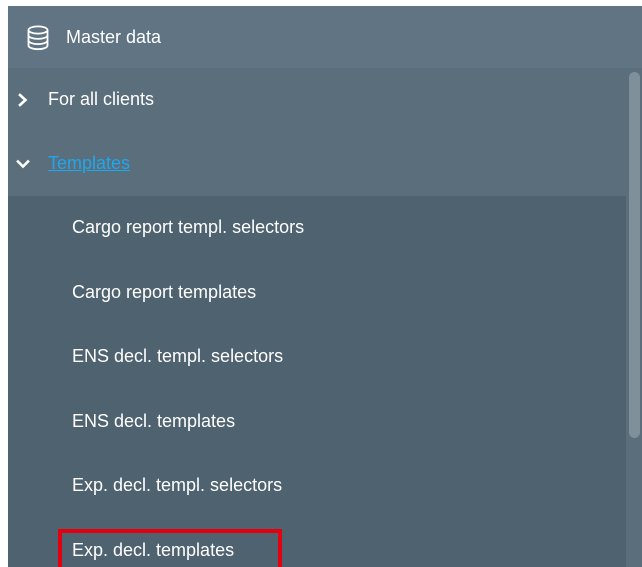  Describe the element at coordinates (634, 255) in the screenshot. I see `scrollbar-thumb` at that location.